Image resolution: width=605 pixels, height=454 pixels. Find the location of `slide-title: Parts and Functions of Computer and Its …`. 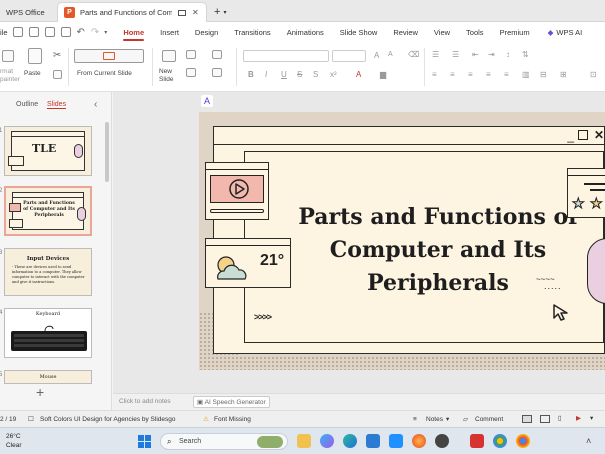

slide-title: Parts and Functions of Computer and Its … is located at coordinates (438, 250).